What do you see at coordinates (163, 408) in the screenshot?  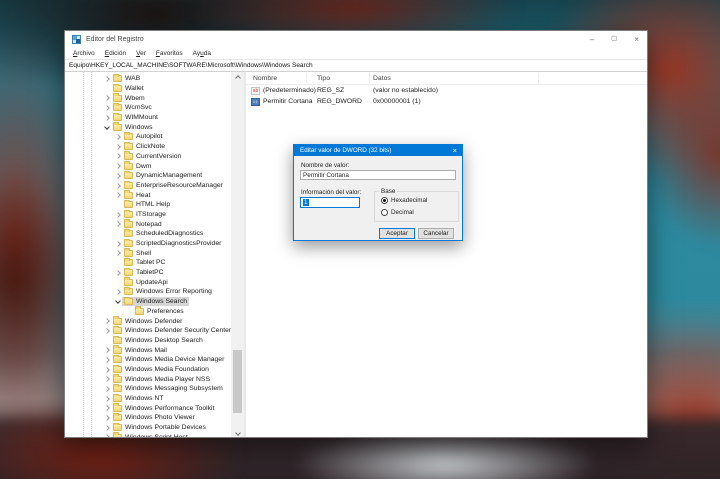 I see `tree-node: Windows Performance Toolkit` at bounding box center [163, 408].